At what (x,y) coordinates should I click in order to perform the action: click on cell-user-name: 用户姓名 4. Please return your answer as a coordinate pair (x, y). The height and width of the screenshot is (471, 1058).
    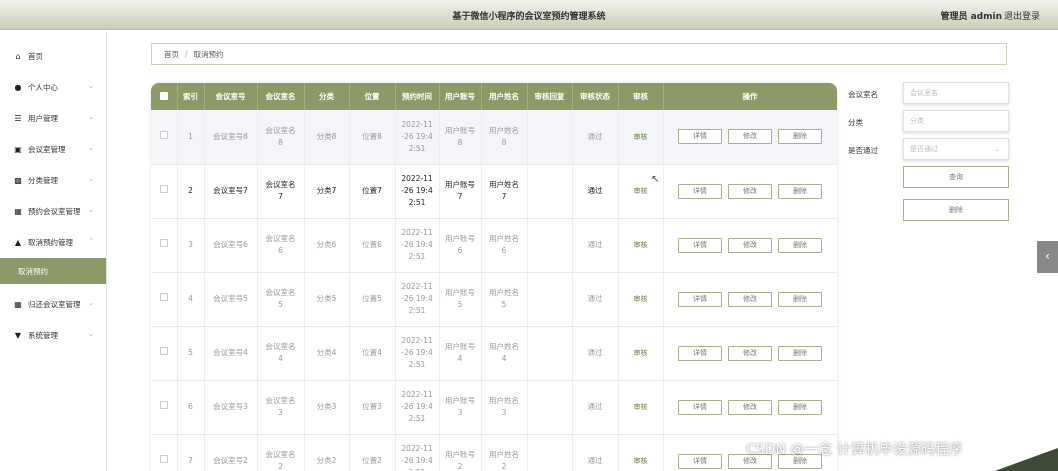
    Looking at the image, I should click on (504, 353).